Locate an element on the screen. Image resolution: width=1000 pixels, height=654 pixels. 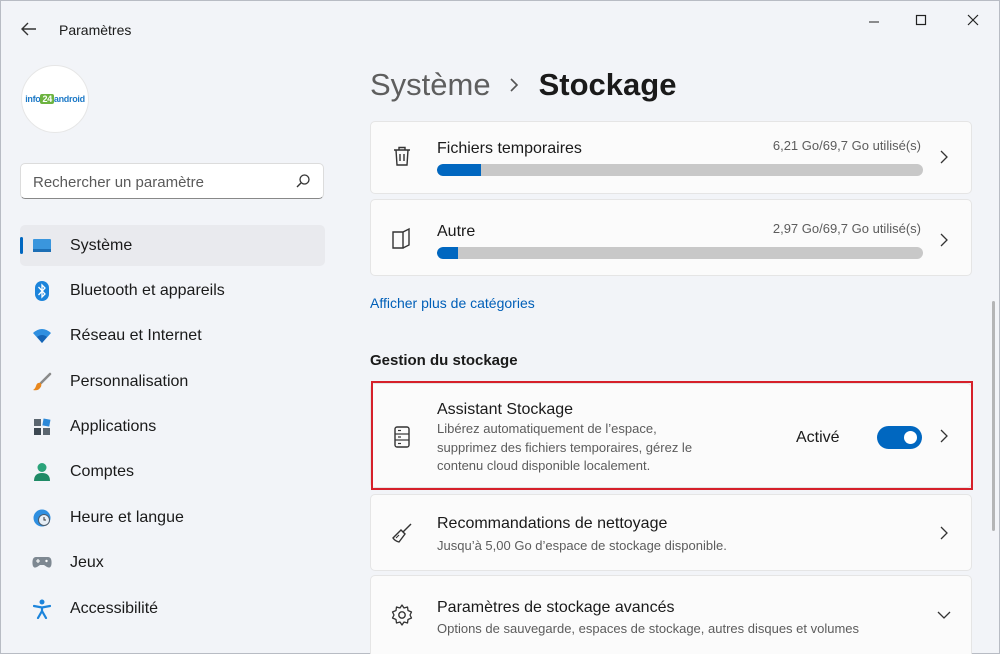
minimize-button is located at coordinates (874, 20).